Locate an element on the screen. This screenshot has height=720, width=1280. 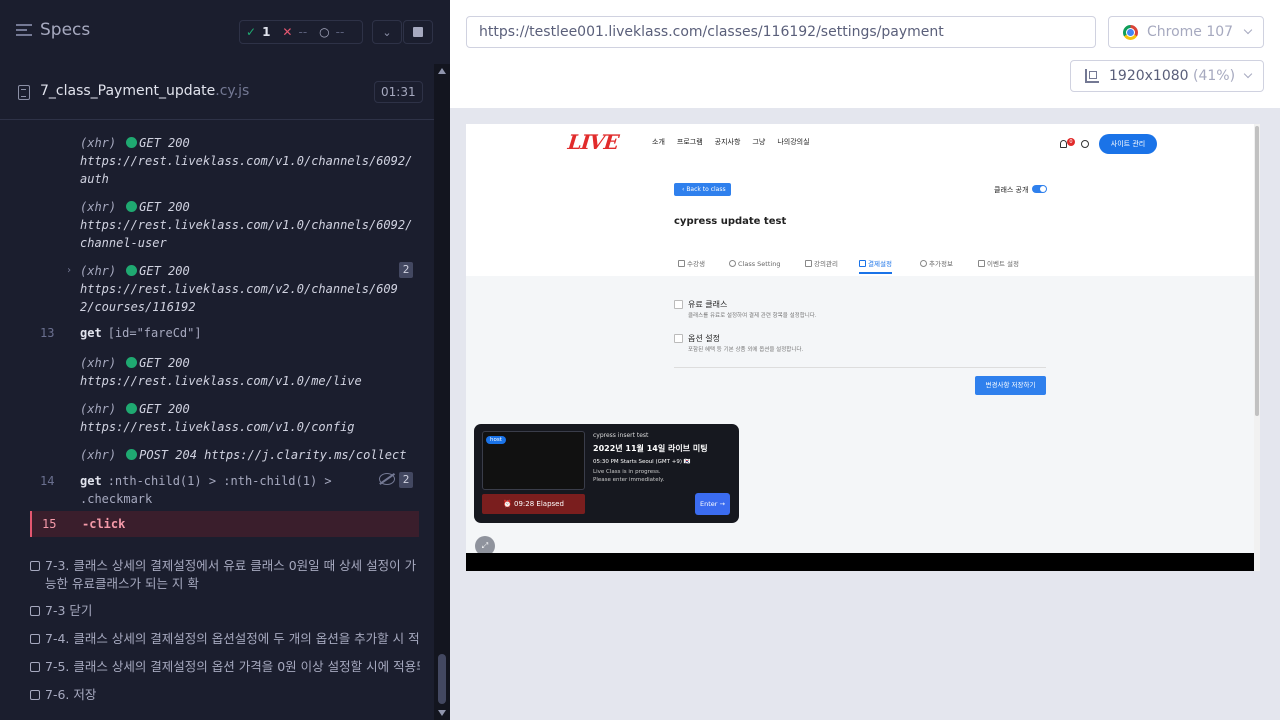
command-number: 13 is located at coordinates (47, 333).